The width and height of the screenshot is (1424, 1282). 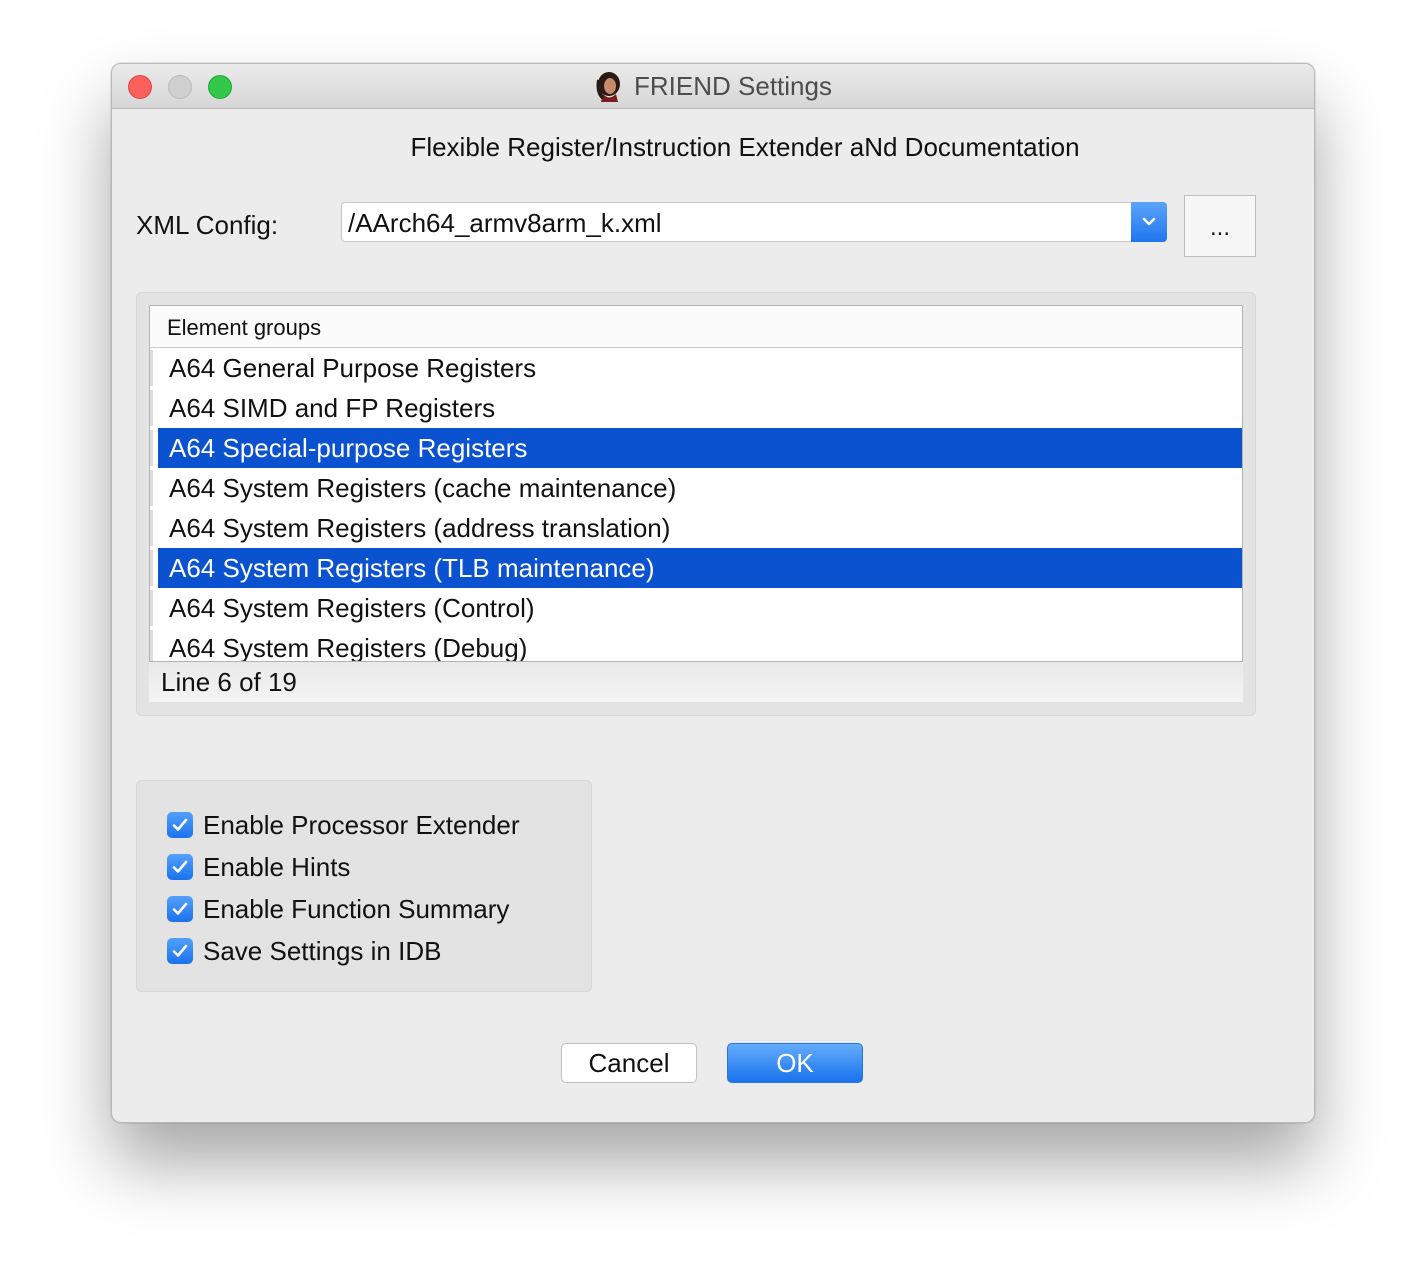 I want to click on list-item-label: A64 System Registers (TLB maintenance), so click(x=412, y=568).